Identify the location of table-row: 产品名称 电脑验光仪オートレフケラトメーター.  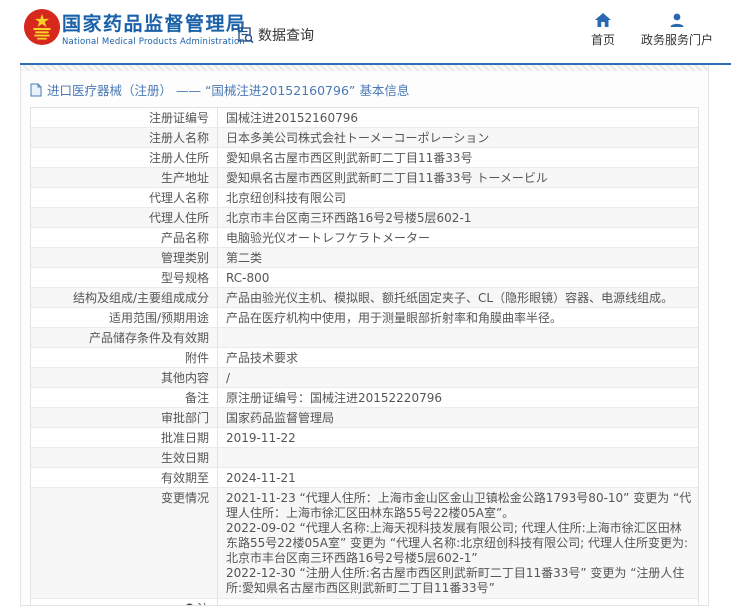
(364, 238).